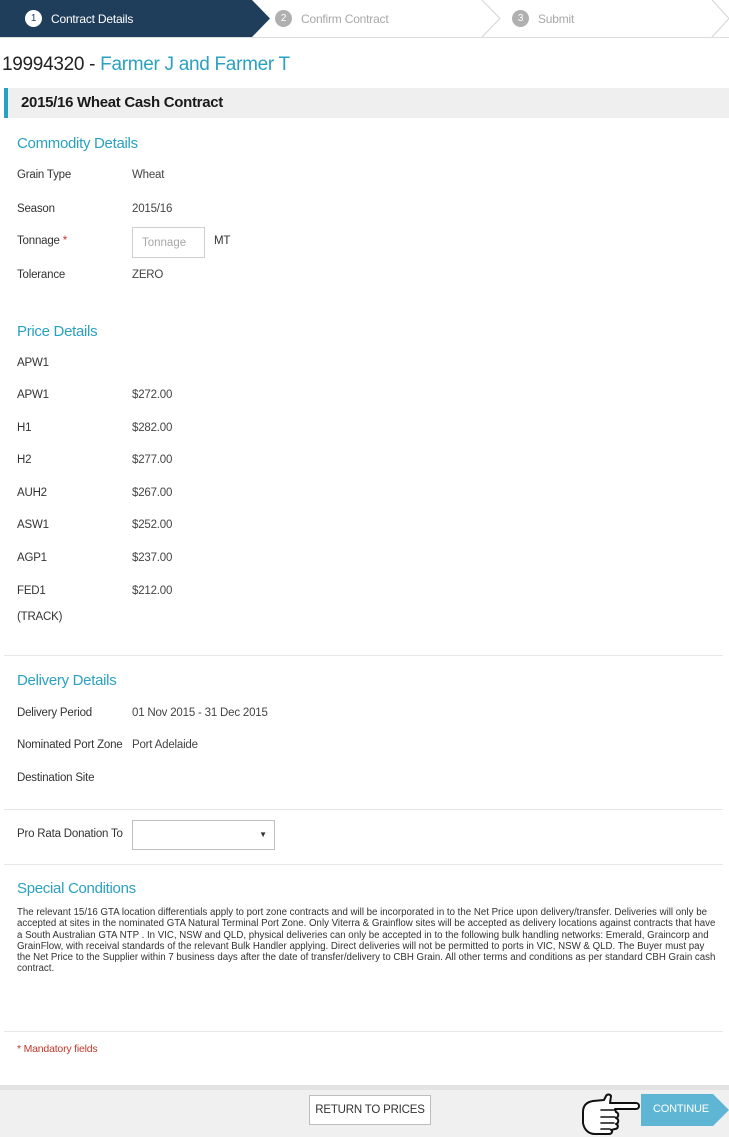  Describe the element at coordinates (152, 395) in the screenshot. I see `price-value-apw1: $272.00` at that location.